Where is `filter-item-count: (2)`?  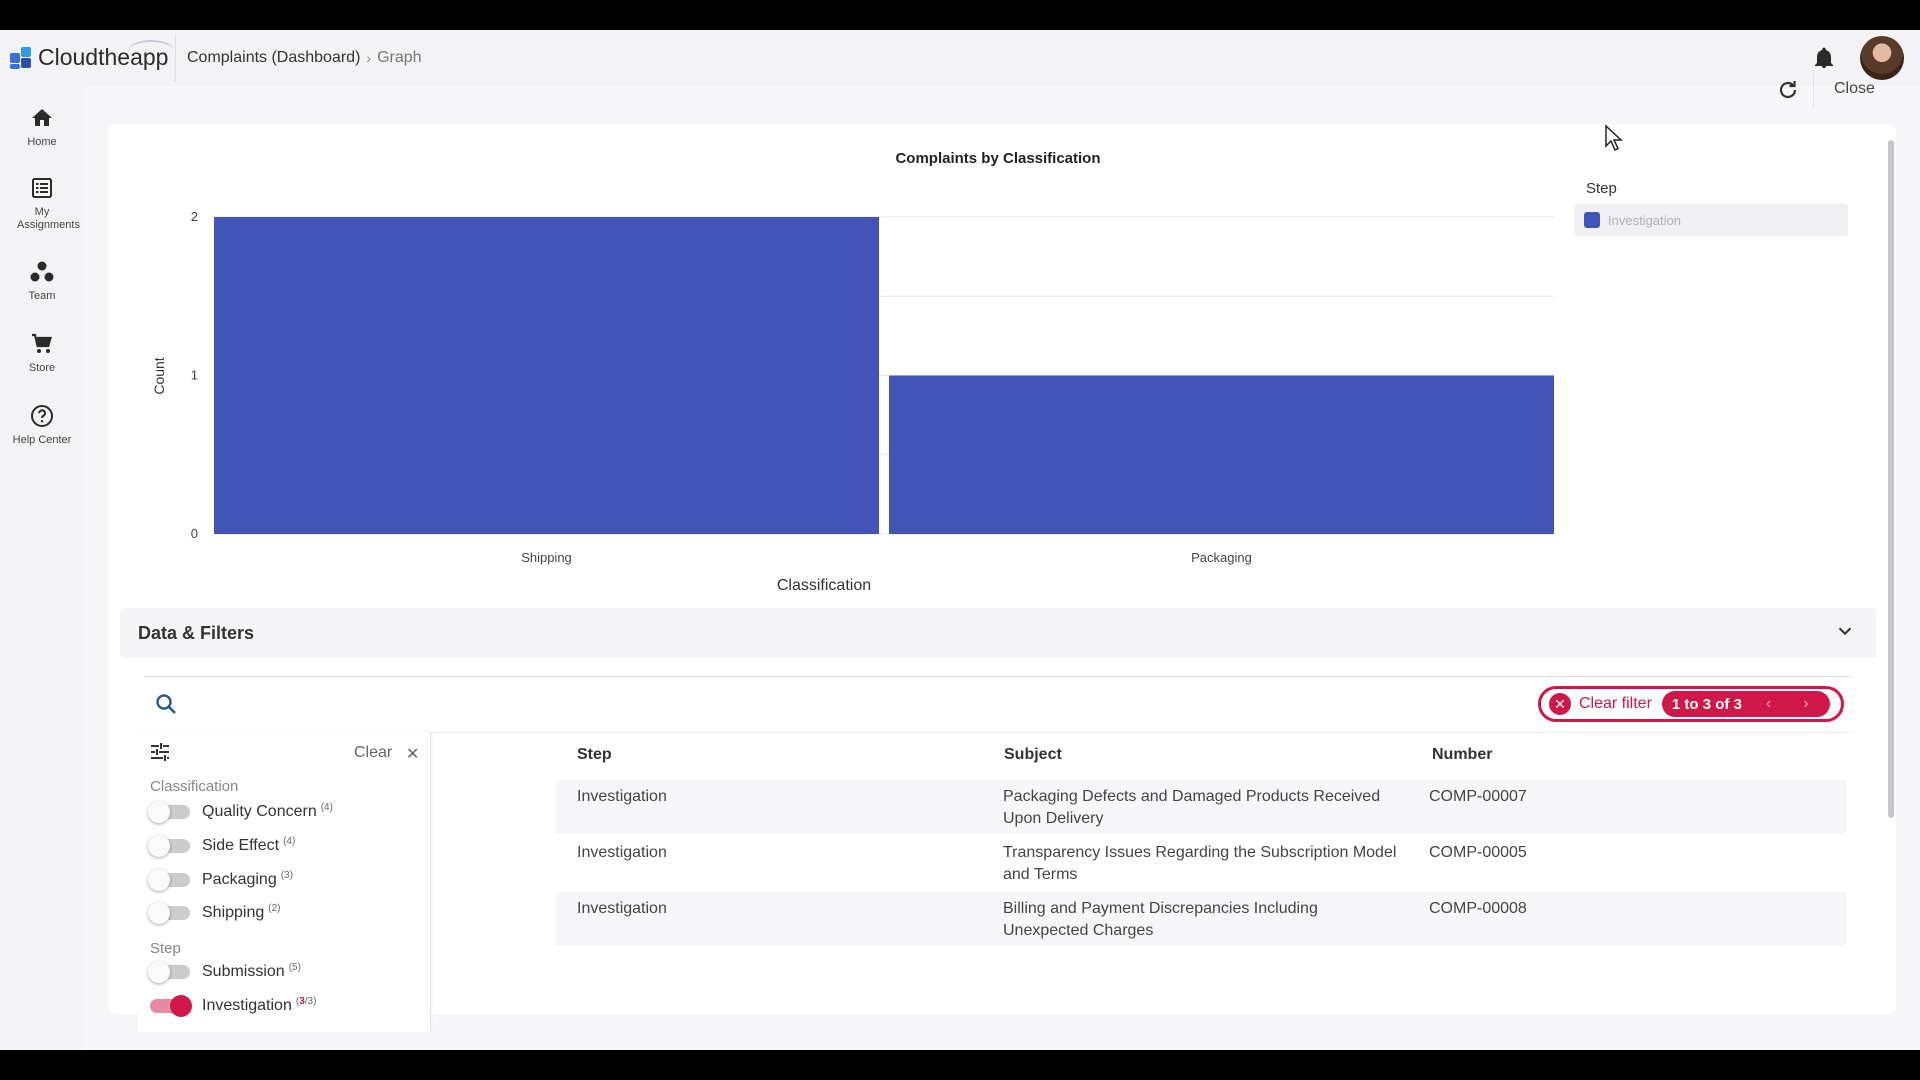
filter-item-count: (2) is located at coordinates (274, 908).